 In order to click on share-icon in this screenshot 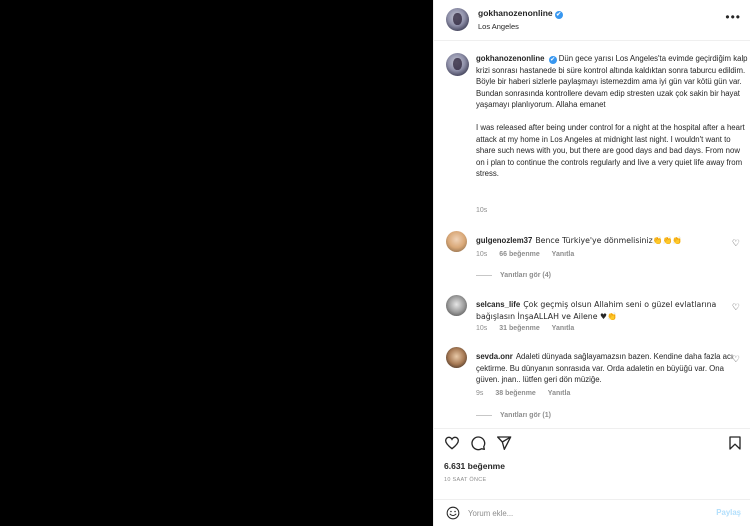, I will do `click(504, 443)`.